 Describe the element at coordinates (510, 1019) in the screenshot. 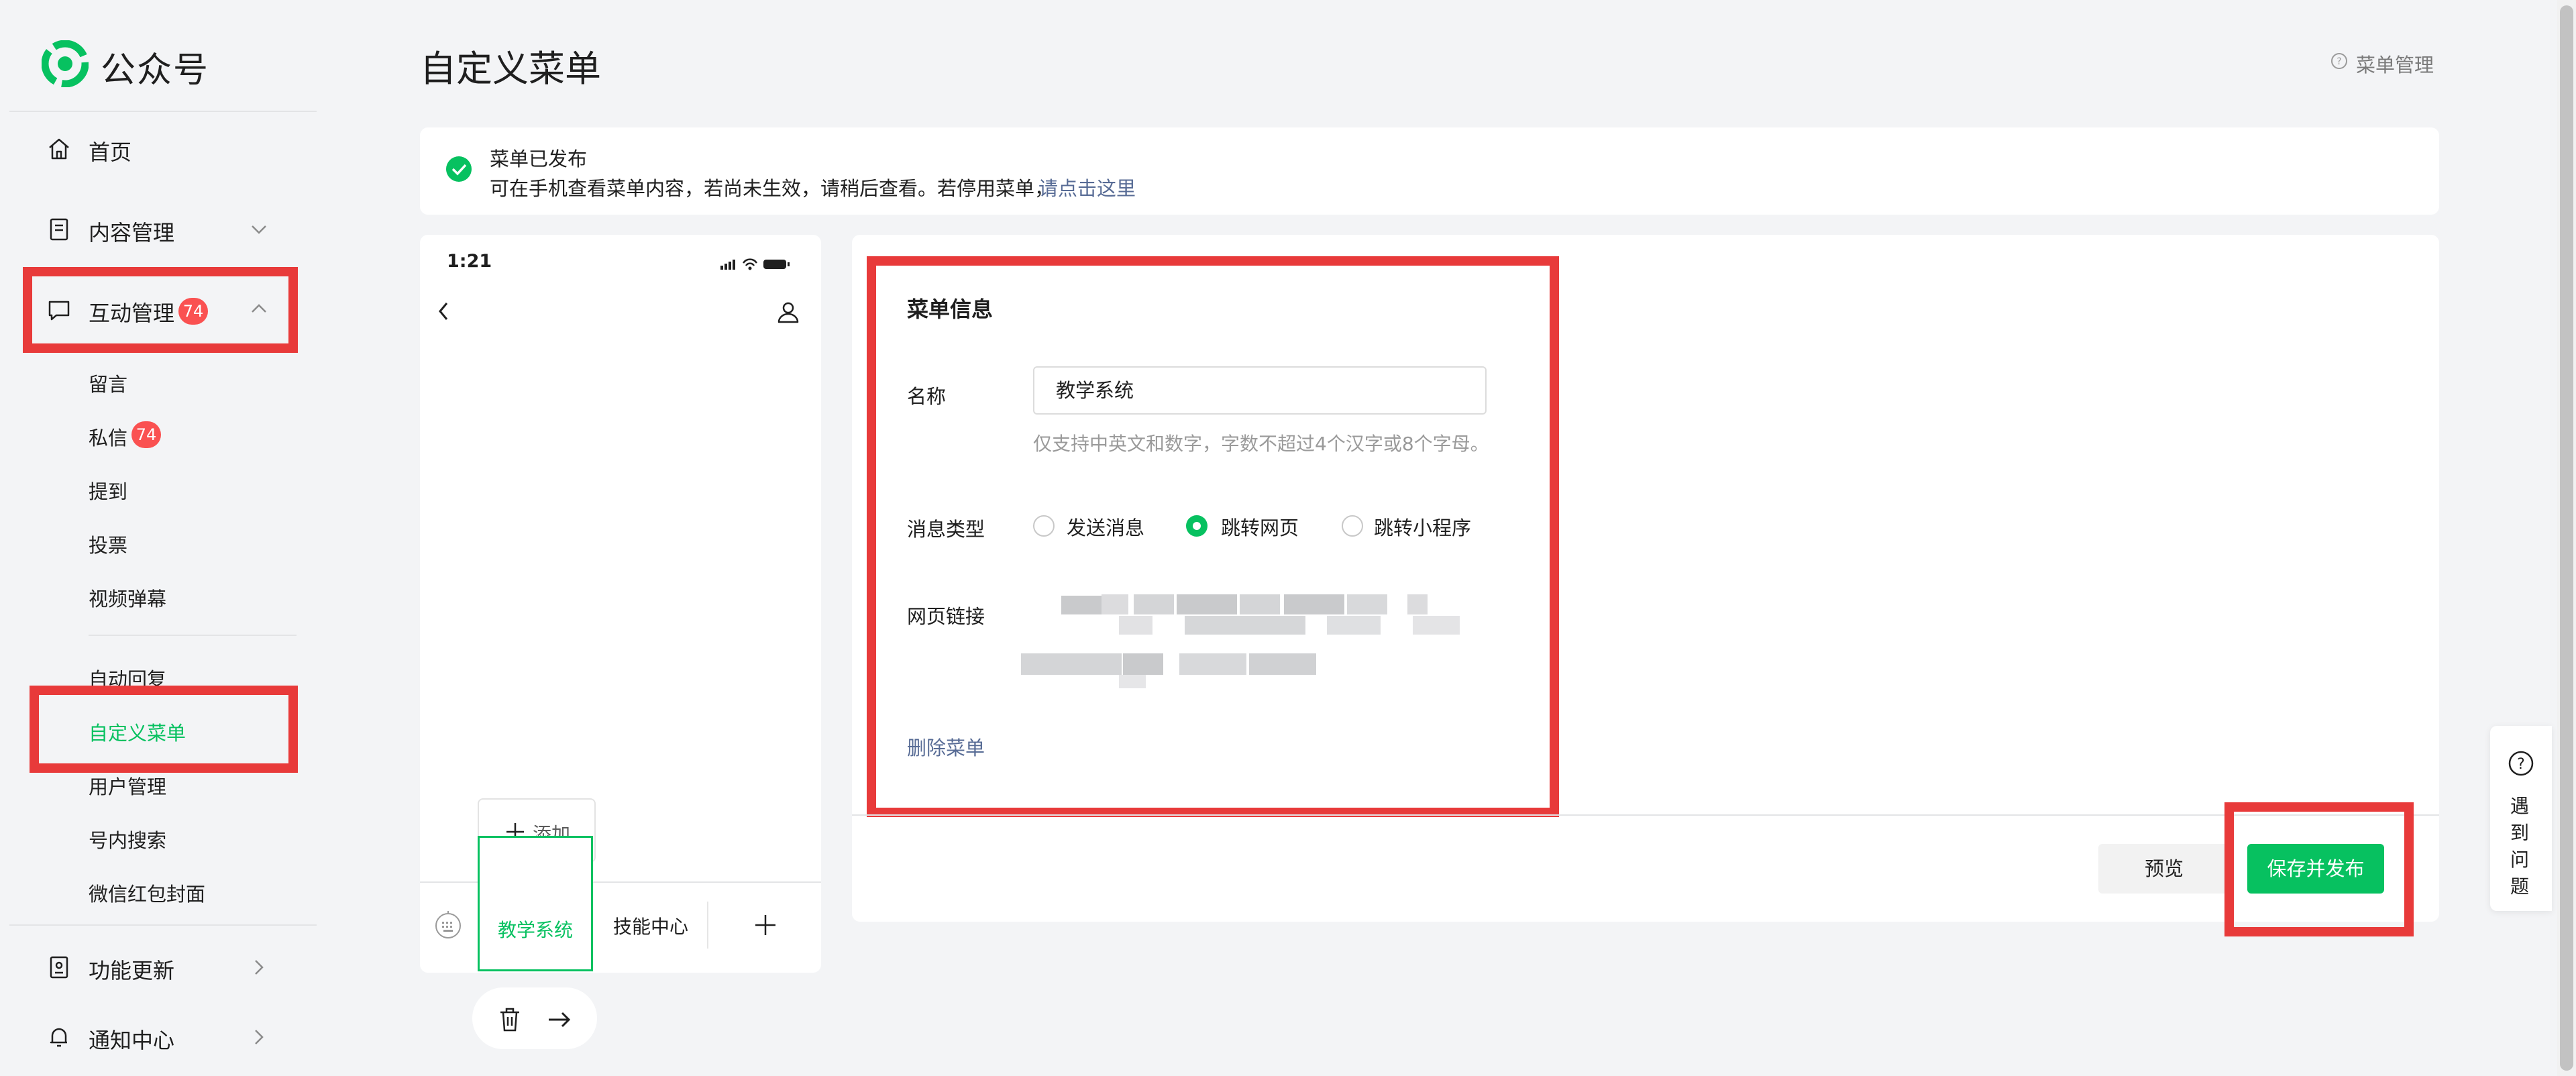

I see `trash-icon` at that location.